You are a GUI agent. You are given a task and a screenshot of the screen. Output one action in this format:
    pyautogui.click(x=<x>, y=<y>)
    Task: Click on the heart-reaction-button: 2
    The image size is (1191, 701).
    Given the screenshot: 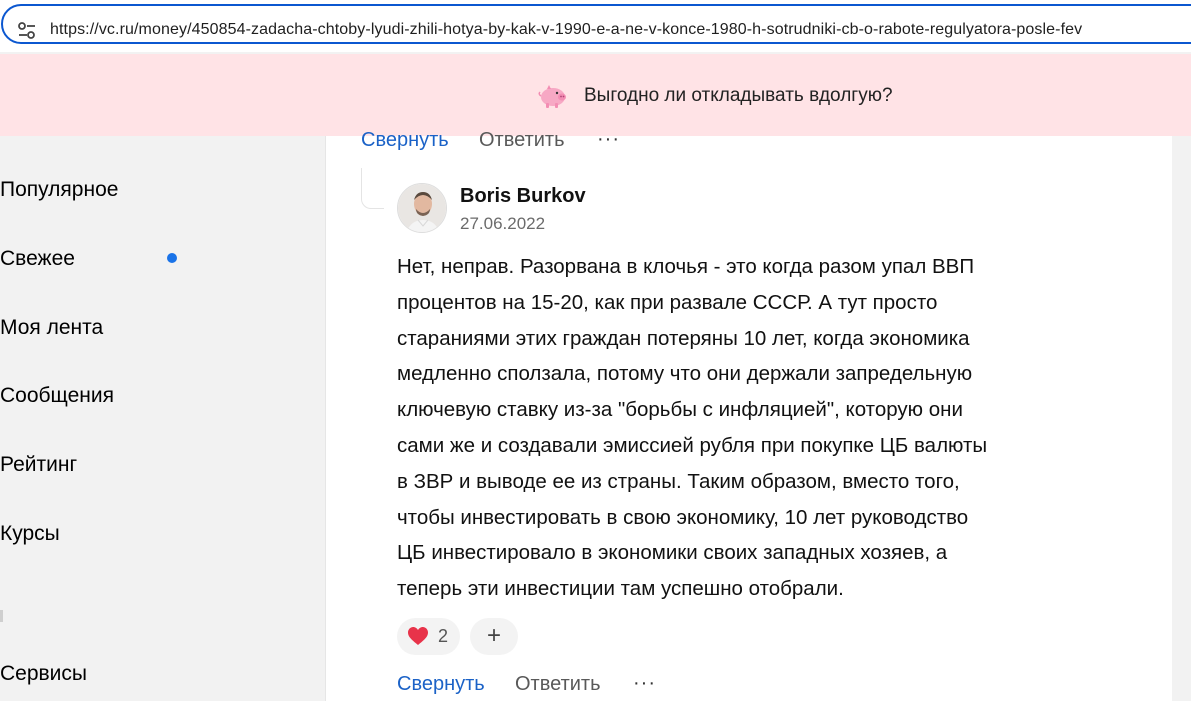 What is the action you would take?
    pyautogui.click(x=428, y=636)
    